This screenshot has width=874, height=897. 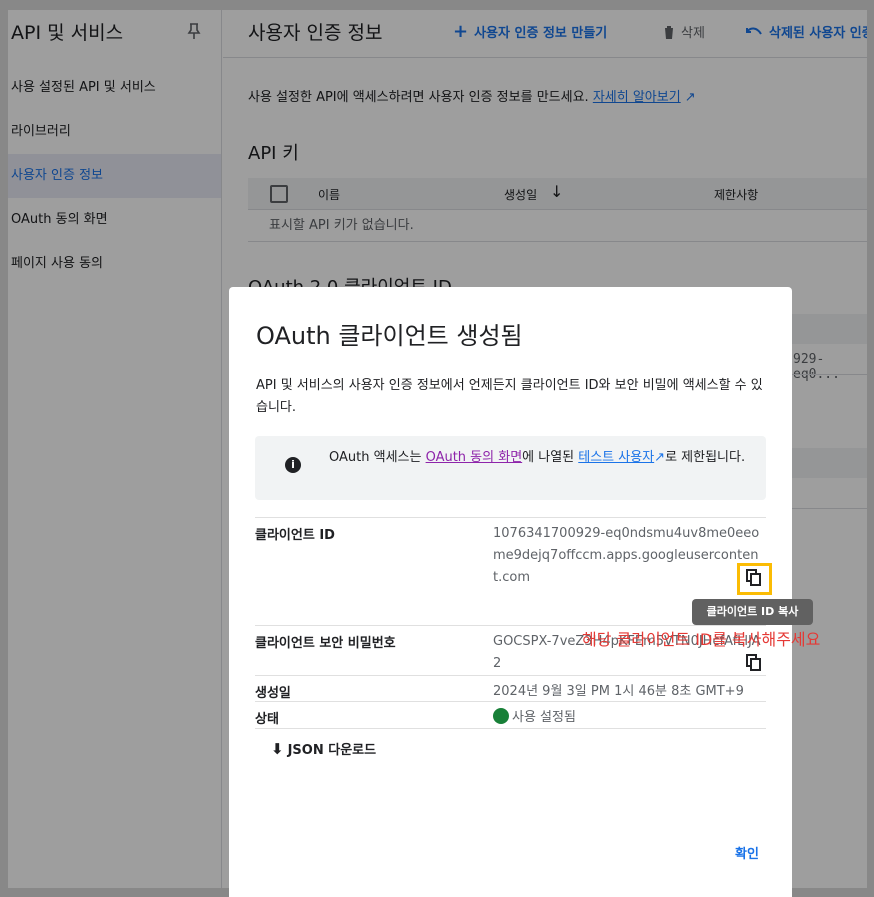 I want to click on info-prefix: OAuth 액세스는, so click(x=377, y=457).